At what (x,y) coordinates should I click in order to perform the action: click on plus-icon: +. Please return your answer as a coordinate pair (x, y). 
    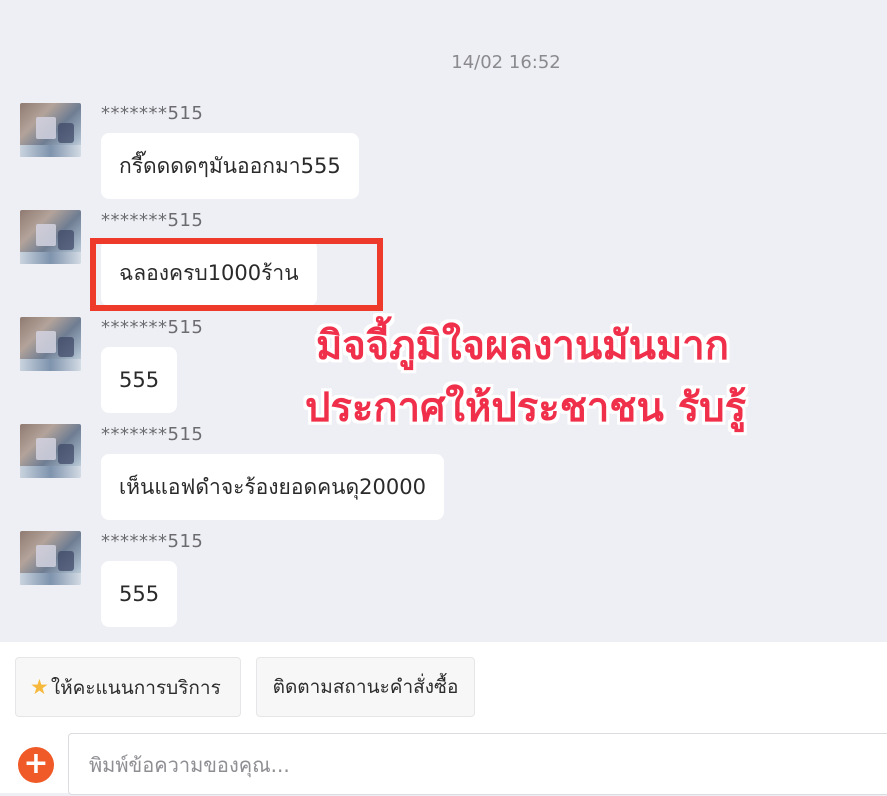
    Looking at the image, I should click on (36, 765).